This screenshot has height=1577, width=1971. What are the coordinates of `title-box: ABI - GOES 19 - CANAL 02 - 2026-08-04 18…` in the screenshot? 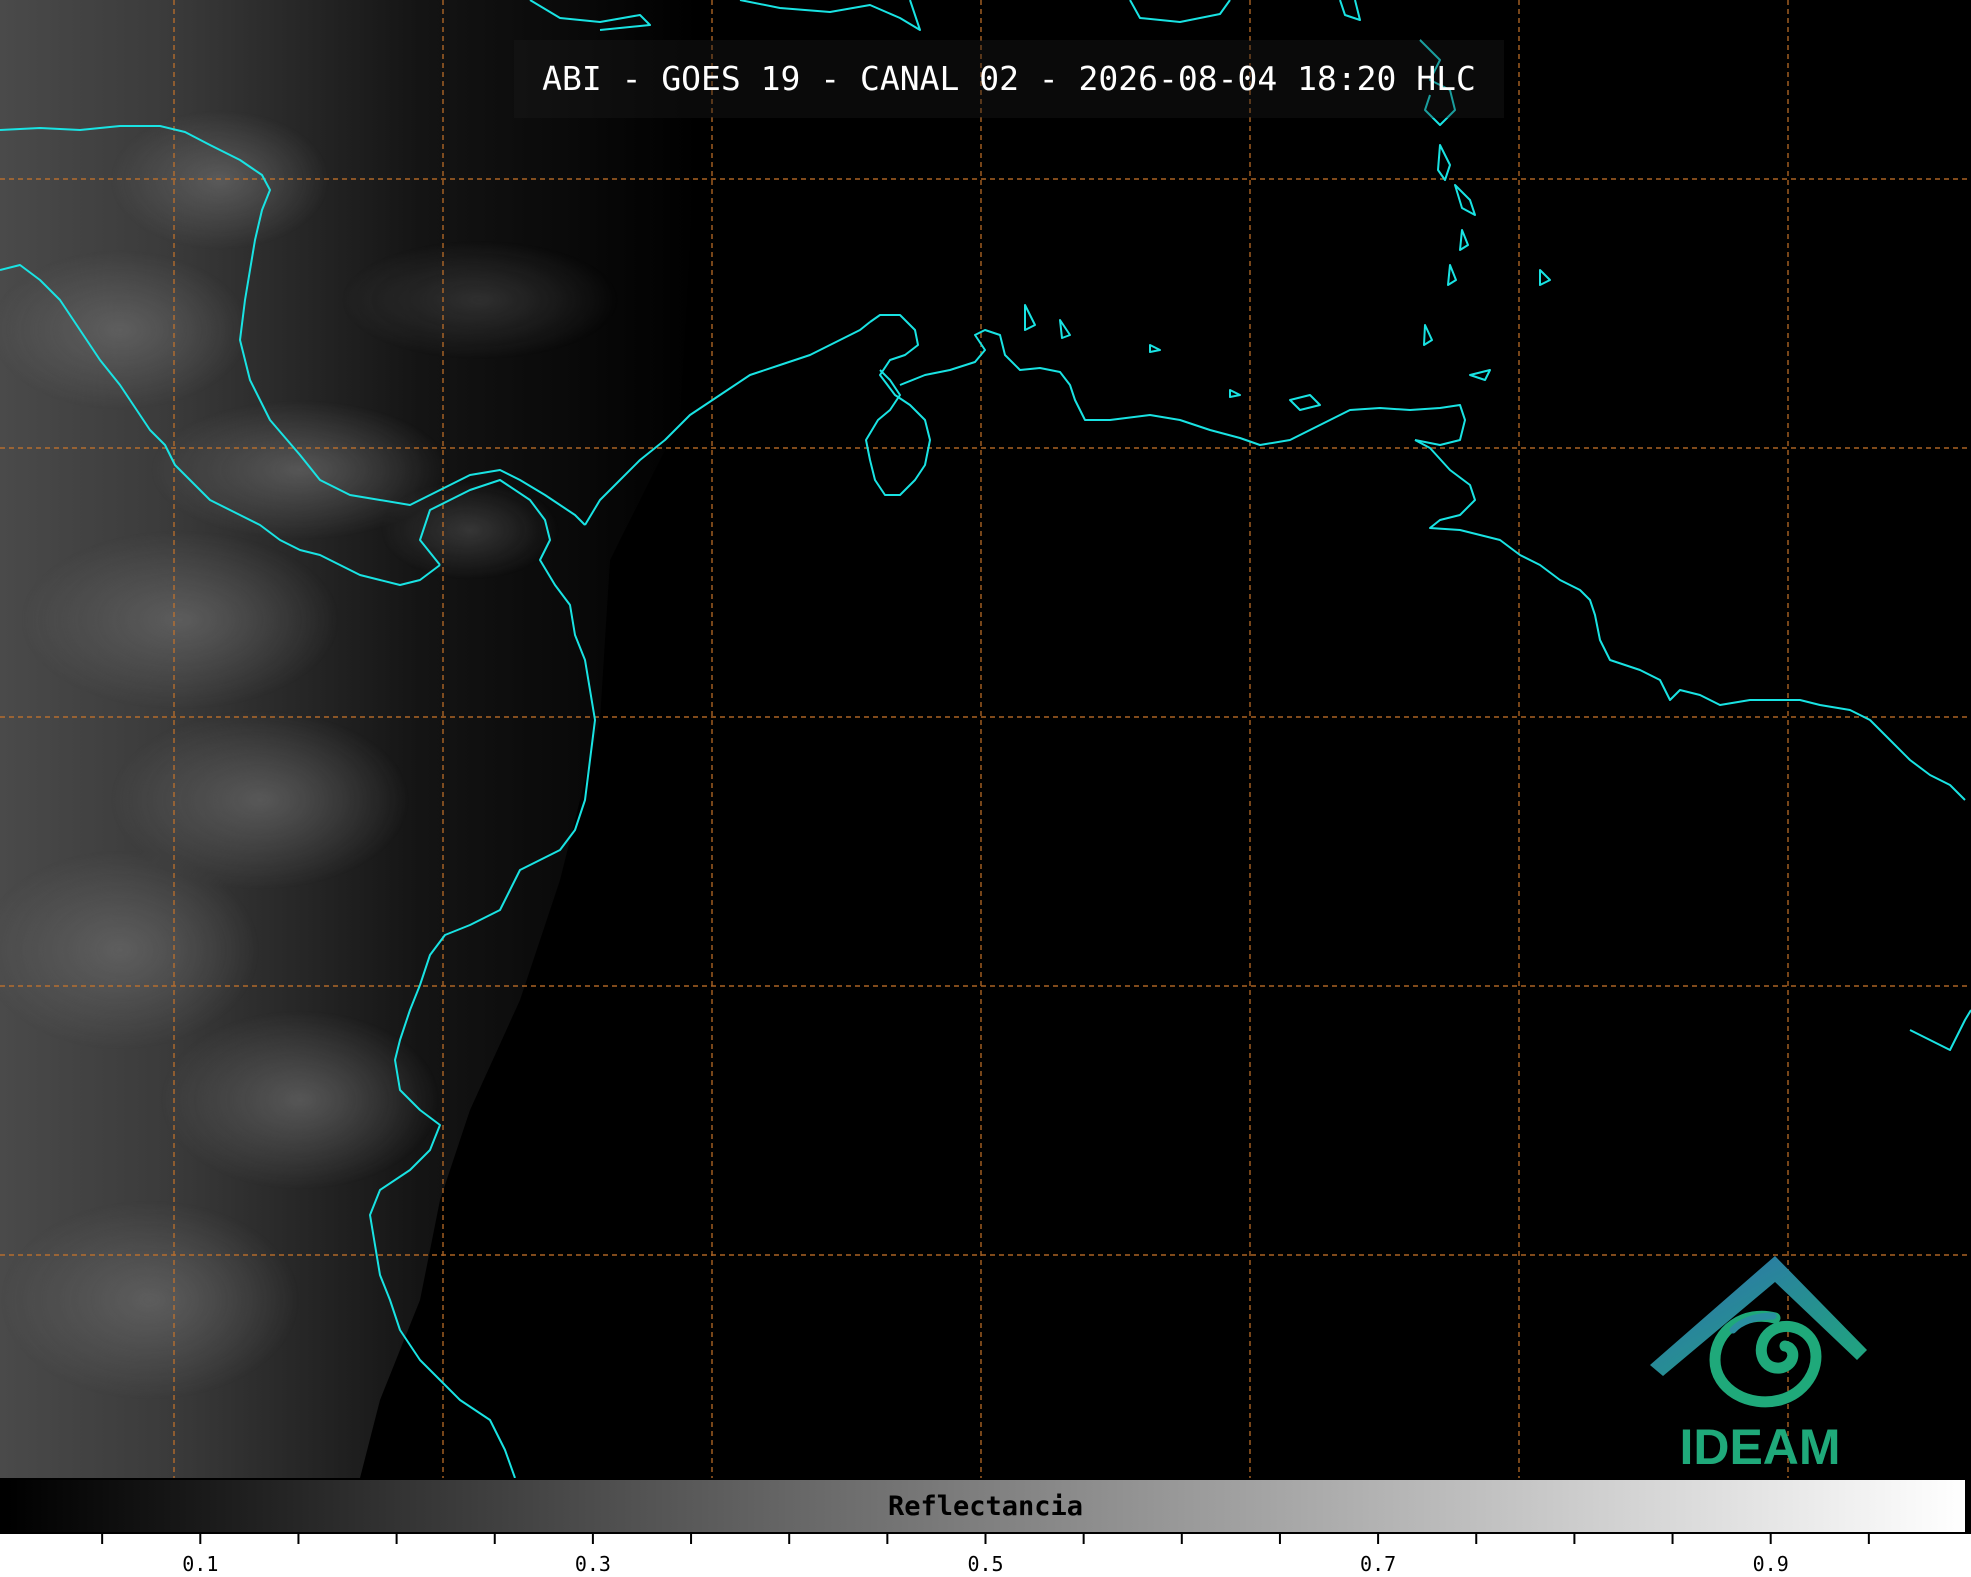 It's located at (1009, 79).